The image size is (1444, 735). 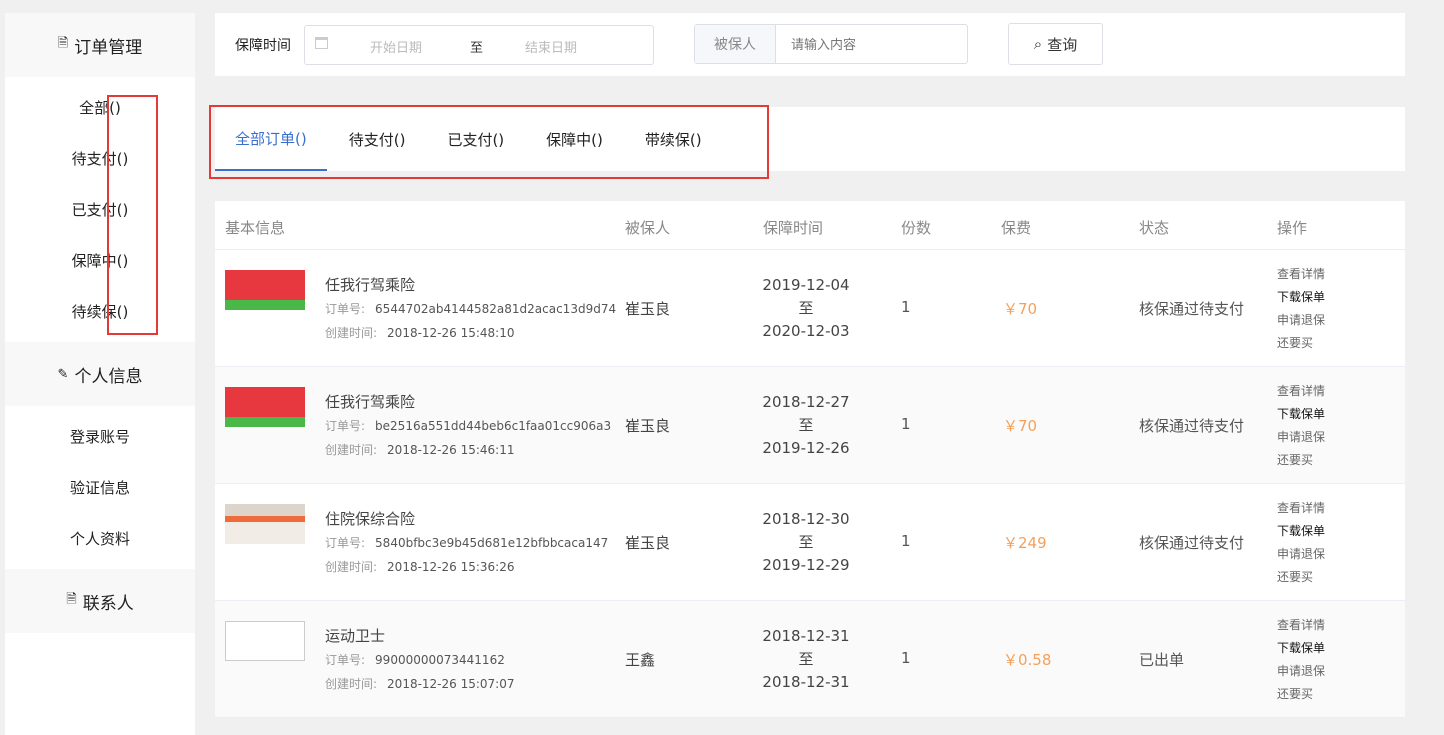 What do you see at coordinates (100, 107) in the screenshot?
I see `sidebar-item: 全部()` at bounding box center [100, 107].